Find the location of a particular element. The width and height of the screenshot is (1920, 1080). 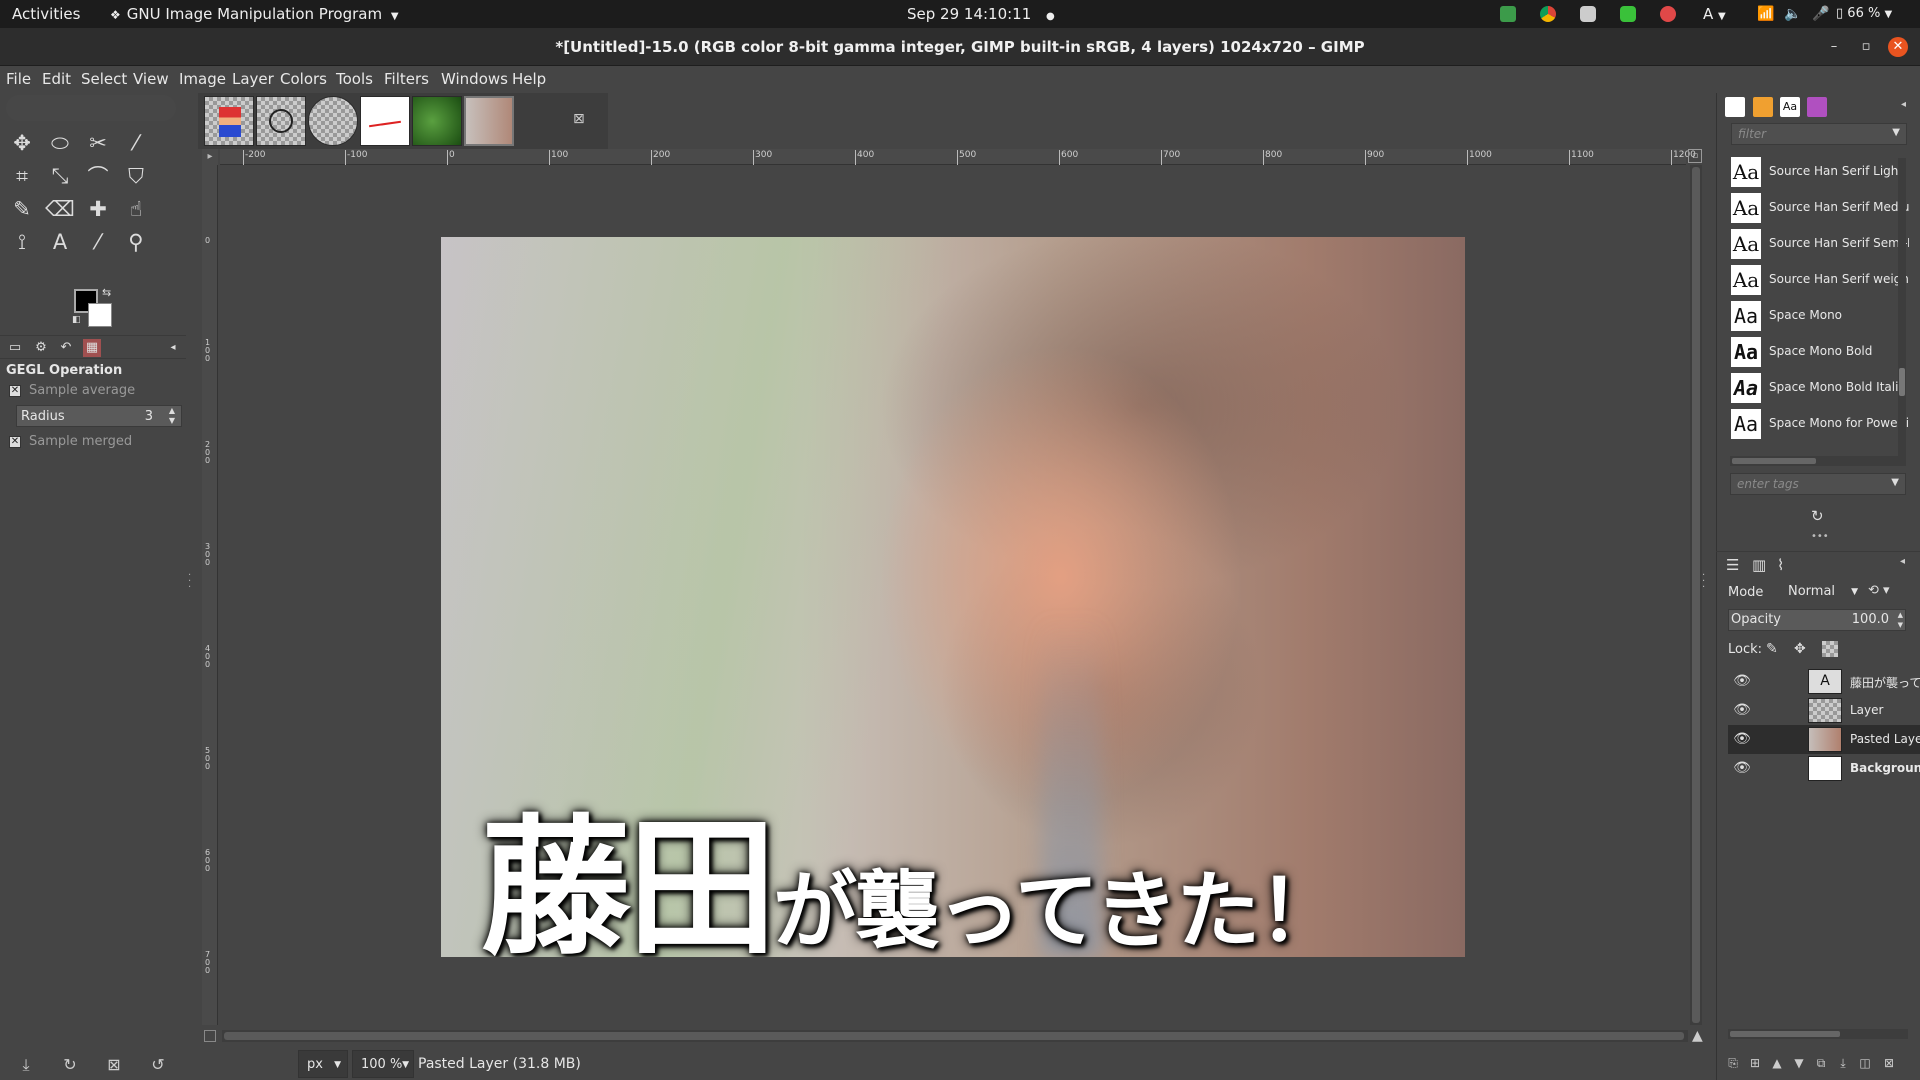

right-dock-drag-handle: · · · is located at coordinates (1704, 582).